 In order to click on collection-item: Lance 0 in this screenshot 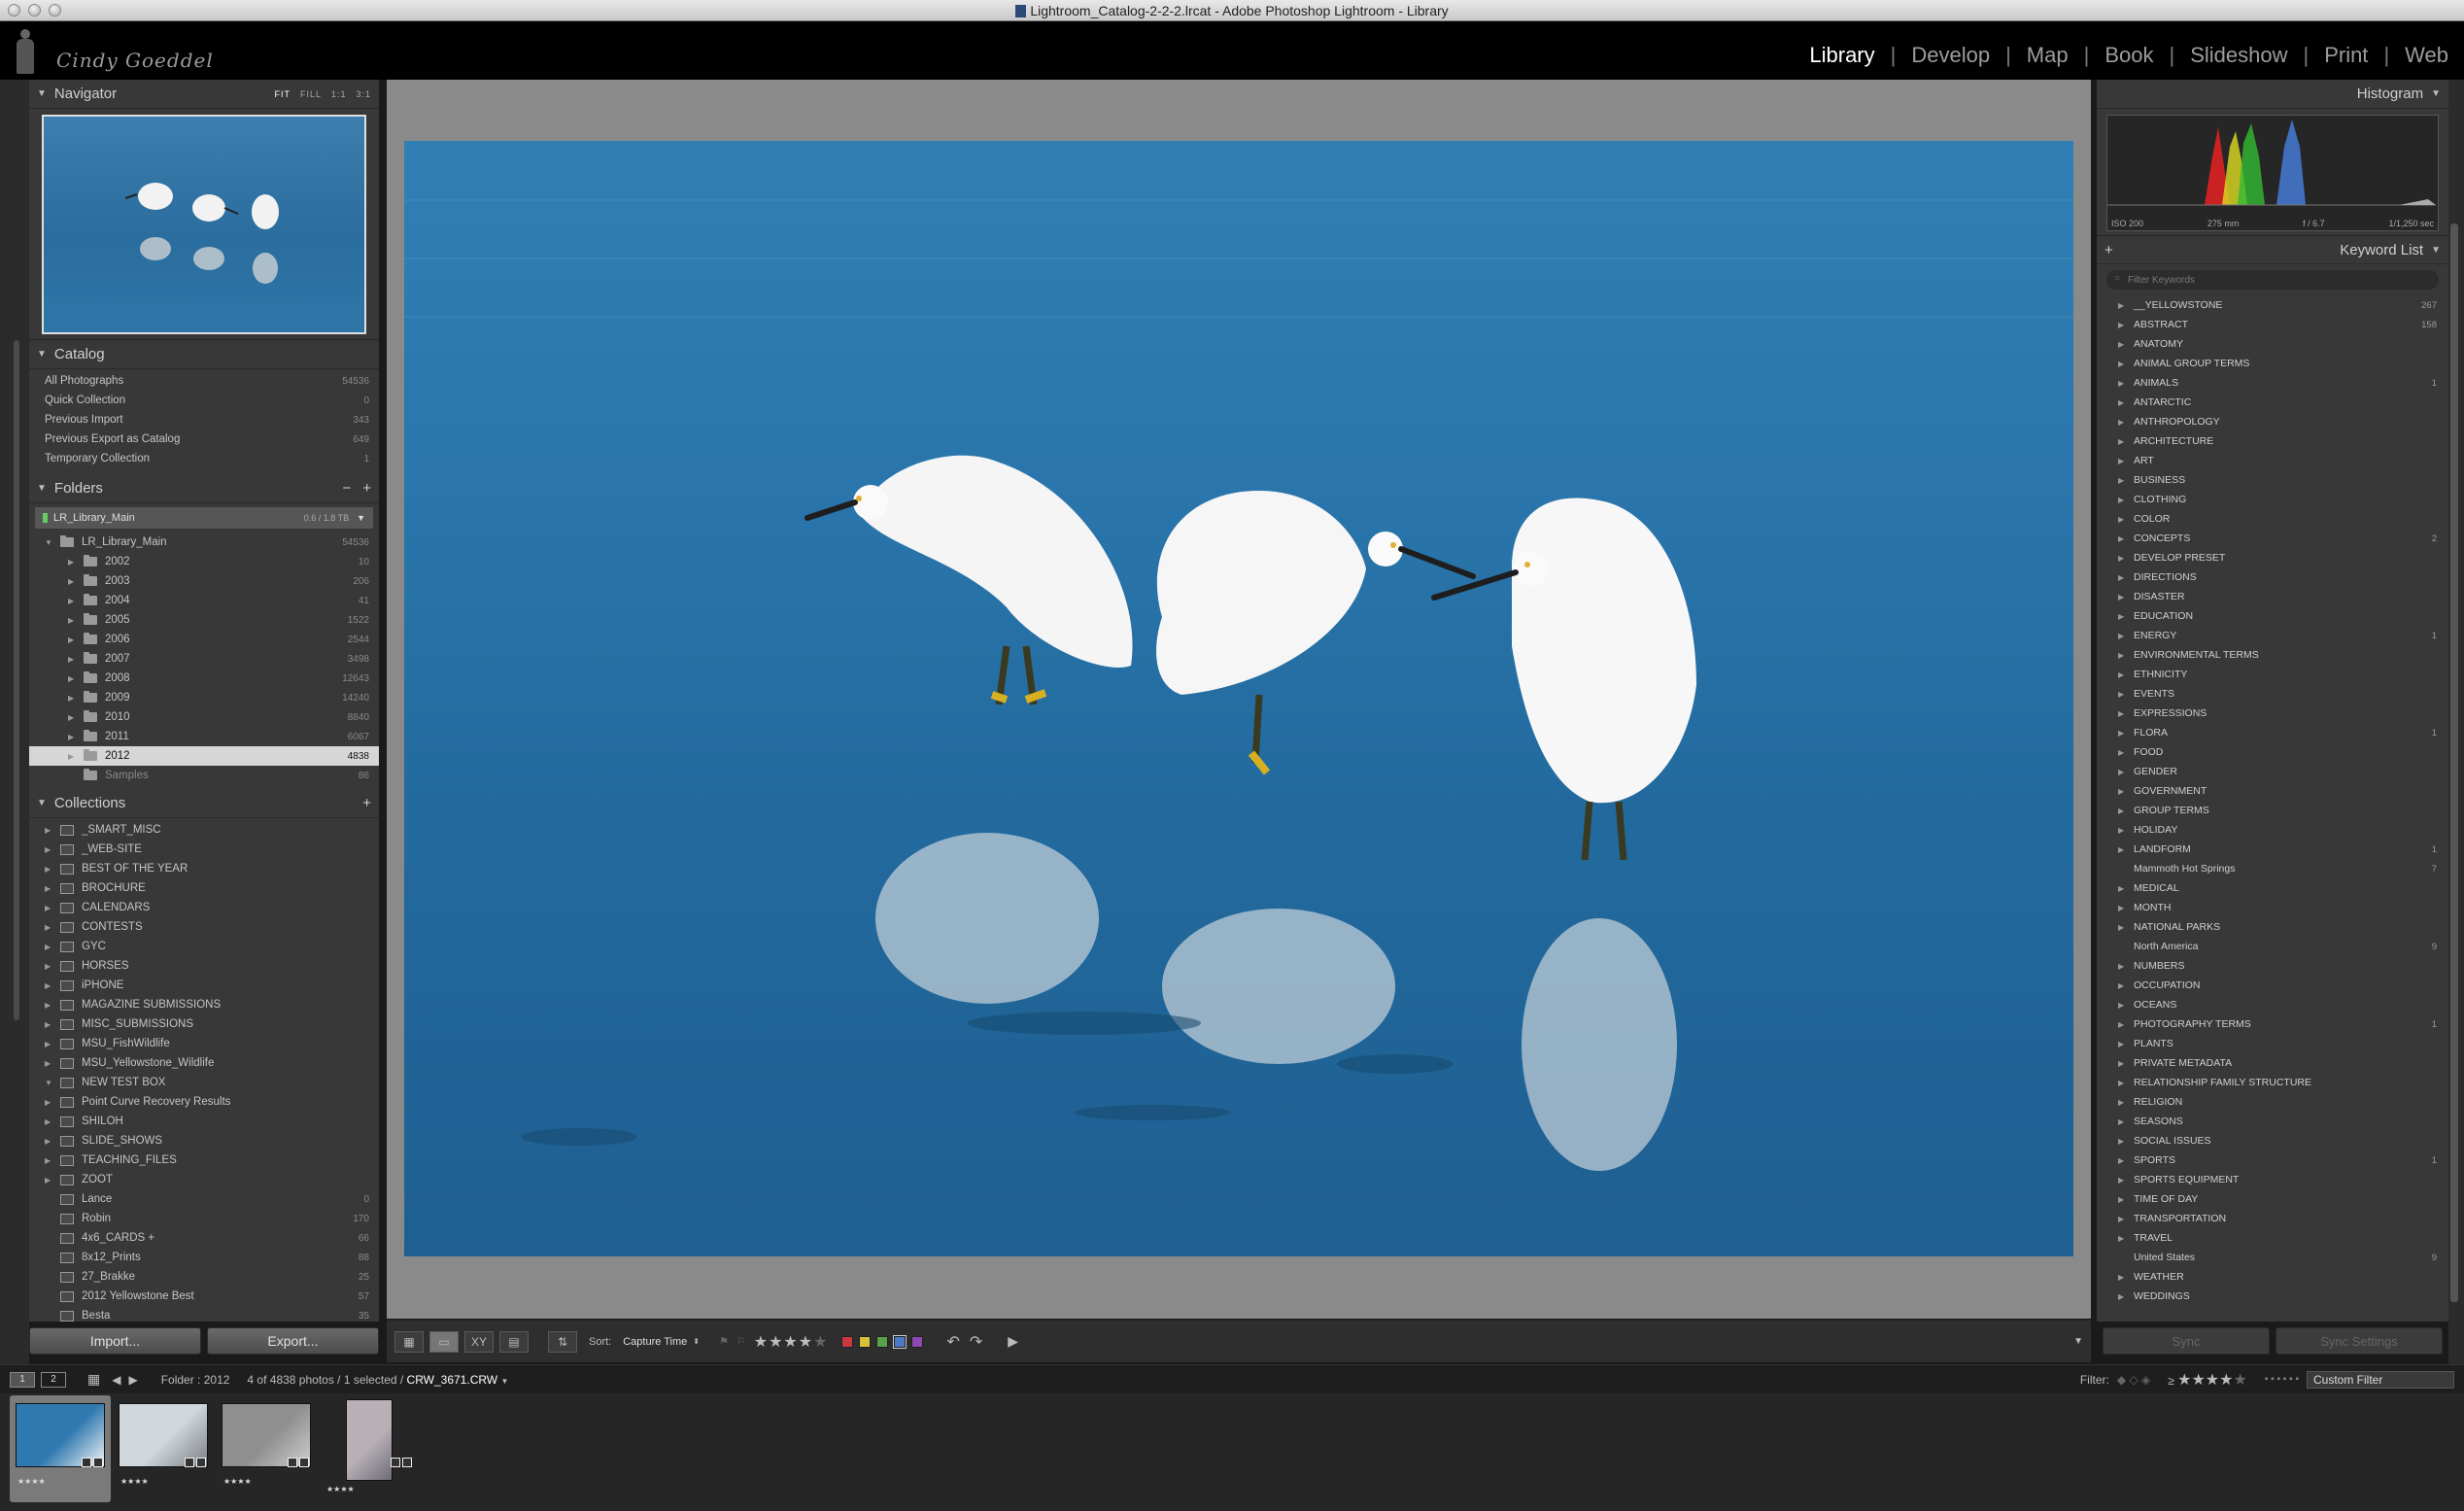, I will do `click(204, 1199)`.